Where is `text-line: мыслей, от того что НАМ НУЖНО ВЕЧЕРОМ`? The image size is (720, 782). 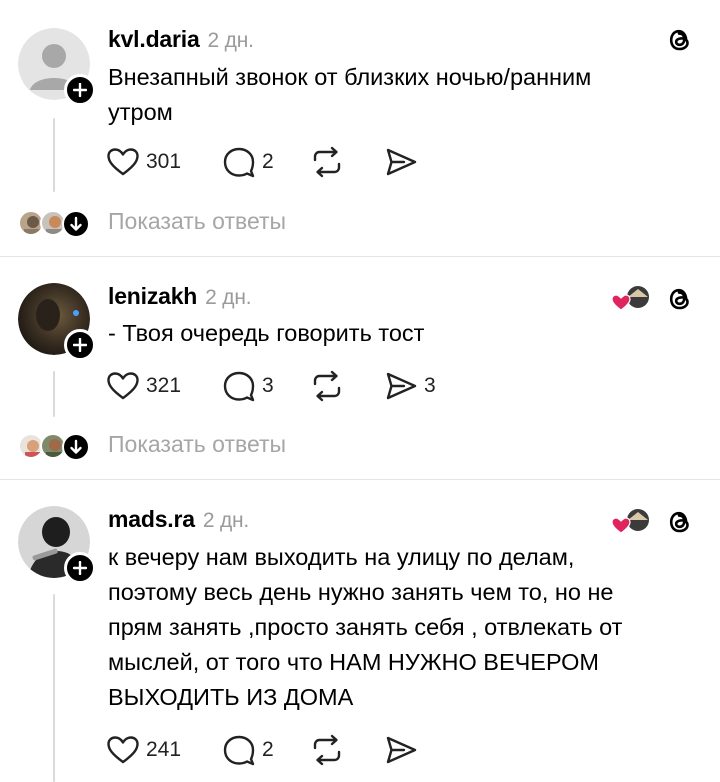
text-line: мыслей, от того что НАМ НУЖНО ВЕЧЕРОМ is located at coordinates (353, 662).